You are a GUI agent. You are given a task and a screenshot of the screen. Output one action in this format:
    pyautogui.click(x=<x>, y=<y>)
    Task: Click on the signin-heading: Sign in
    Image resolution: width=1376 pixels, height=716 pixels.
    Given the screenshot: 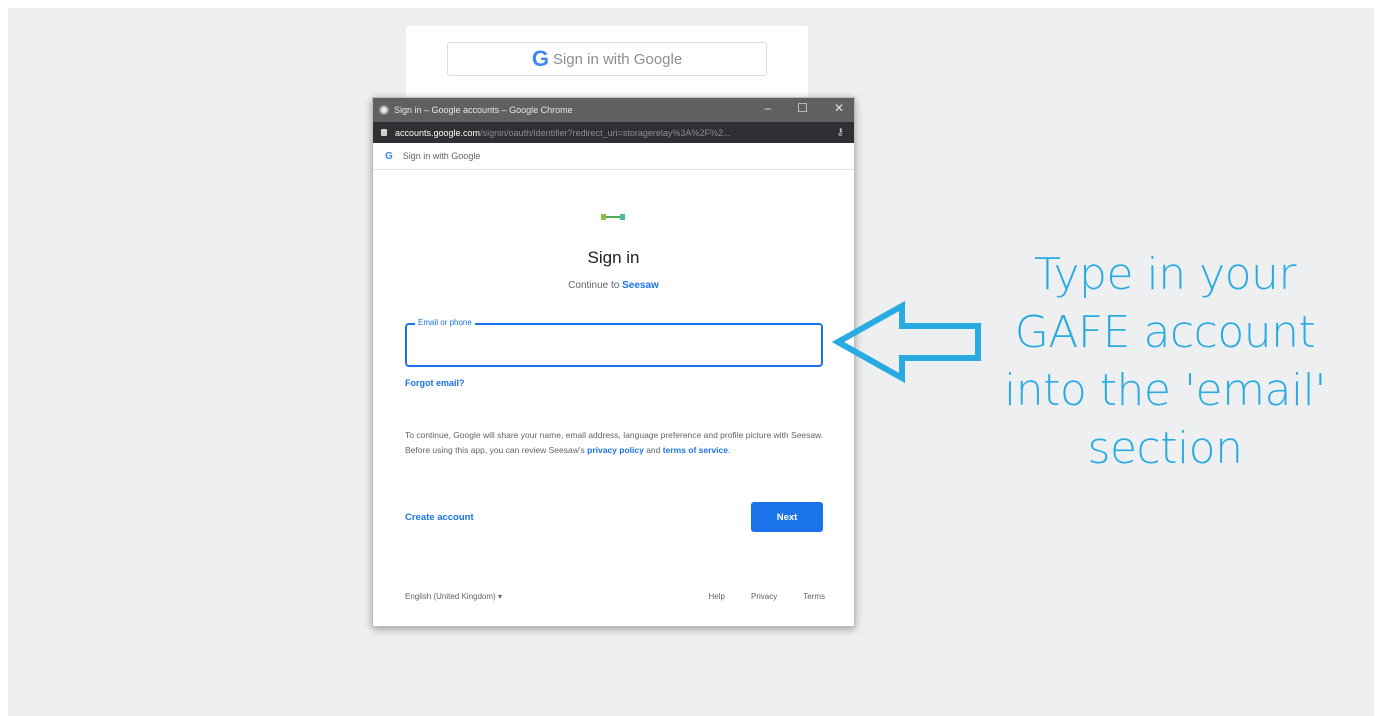 What is the action you would take?
    pyautogui.click(x=613, y=257)
    